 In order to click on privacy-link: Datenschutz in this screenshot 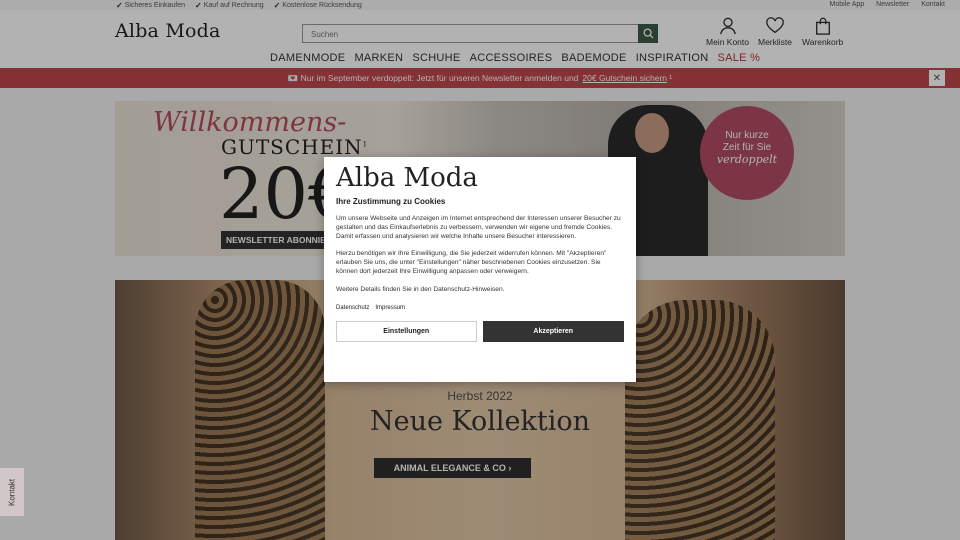, I will do `click(352, 308)`.